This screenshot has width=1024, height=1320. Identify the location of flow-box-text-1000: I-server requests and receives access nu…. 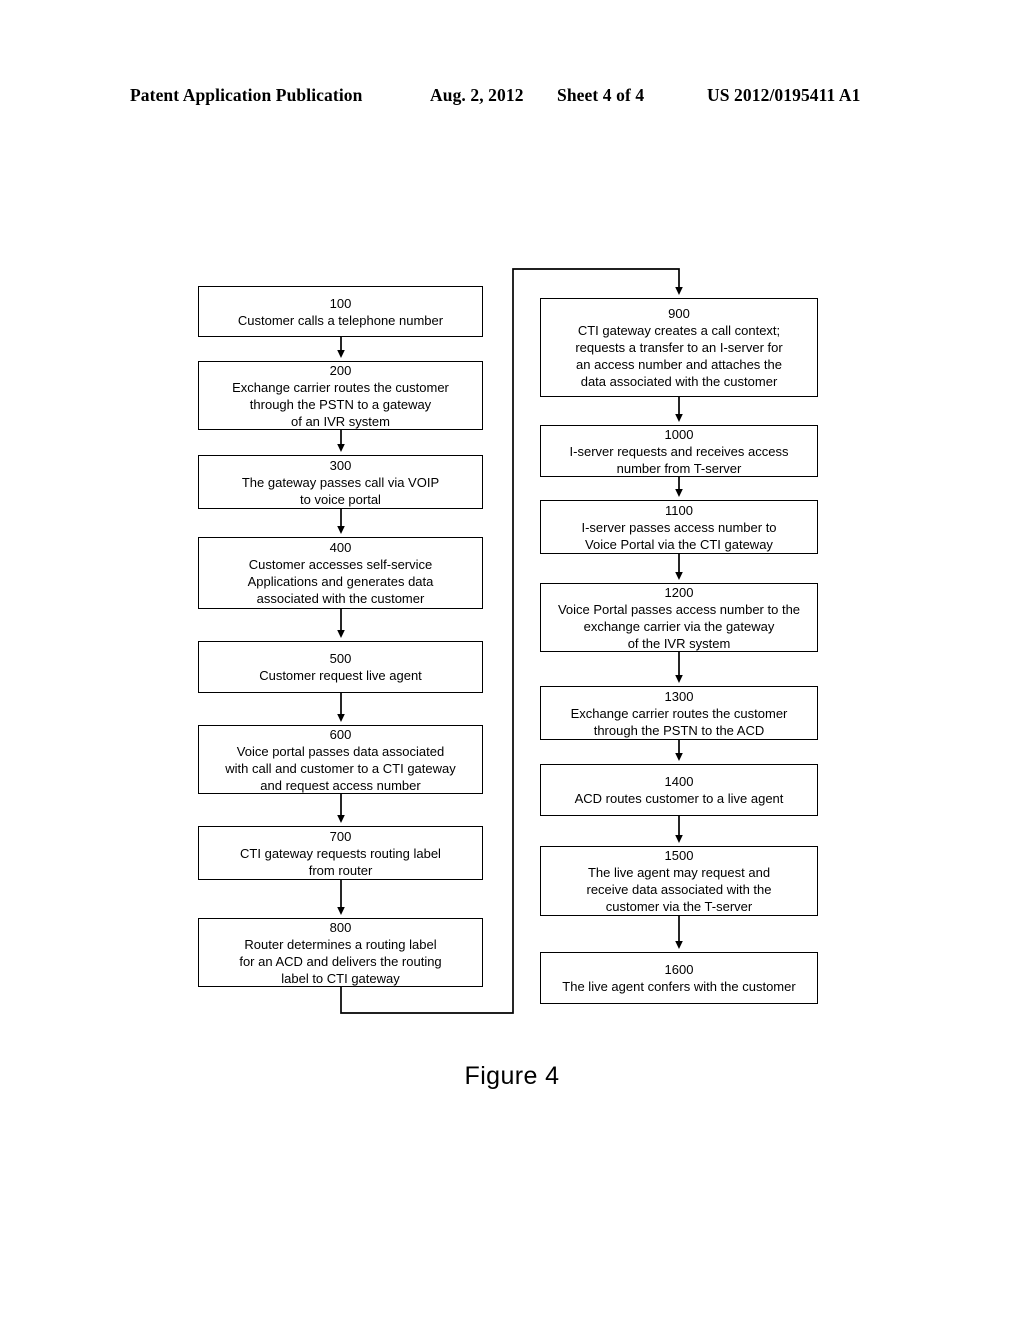
(679, 459).